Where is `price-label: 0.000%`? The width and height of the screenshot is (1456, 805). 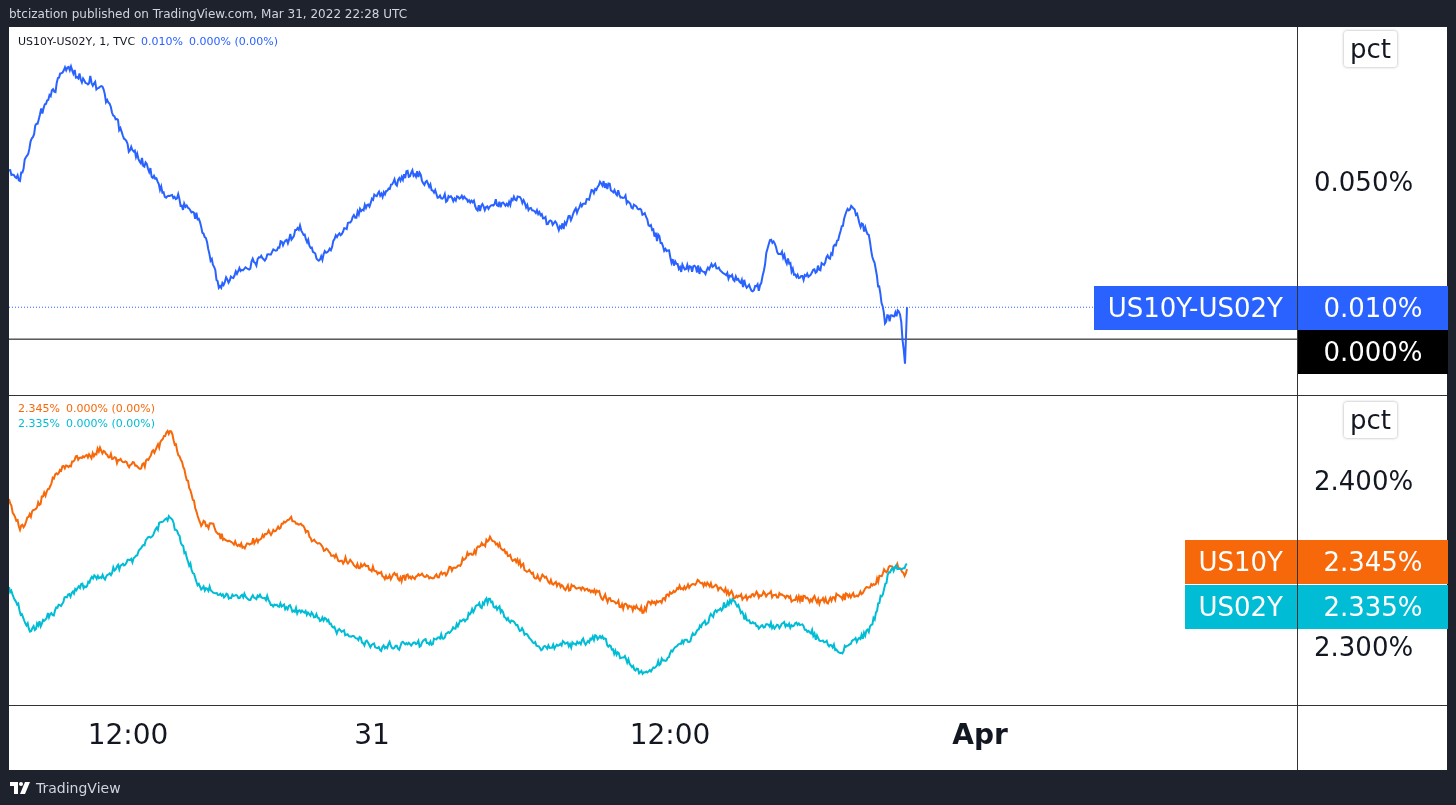 price-label: 0.000% is located at coordinates (1373, 352).